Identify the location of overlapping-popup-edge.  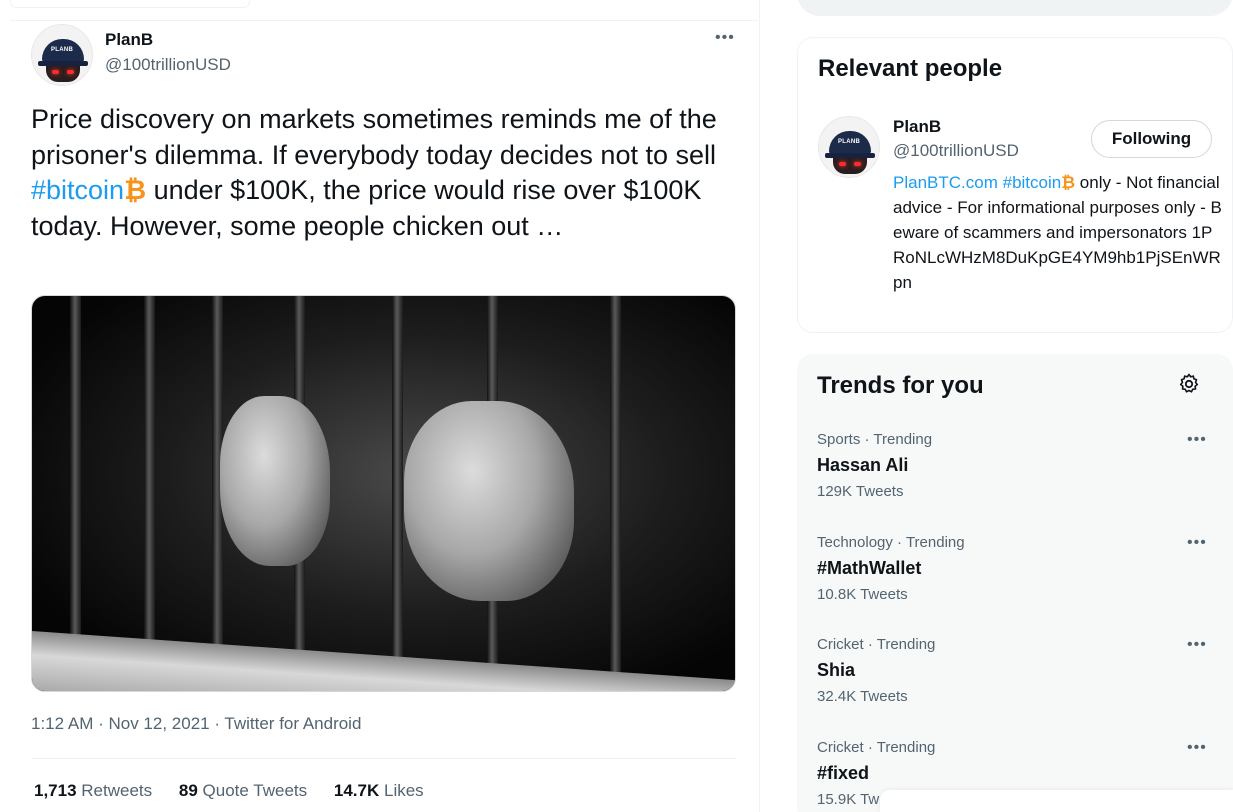
(1056, 801).